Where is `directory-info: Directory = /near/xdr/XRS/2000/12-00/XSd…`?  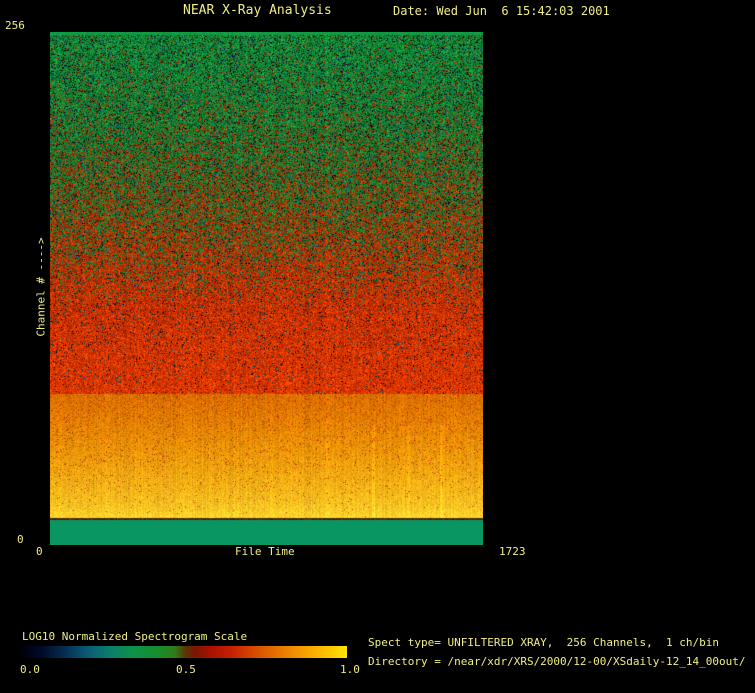
directory-info: Directory = /near/xdr/XRS/2000/12-00/XSd… is located at coordinates (557, 661).